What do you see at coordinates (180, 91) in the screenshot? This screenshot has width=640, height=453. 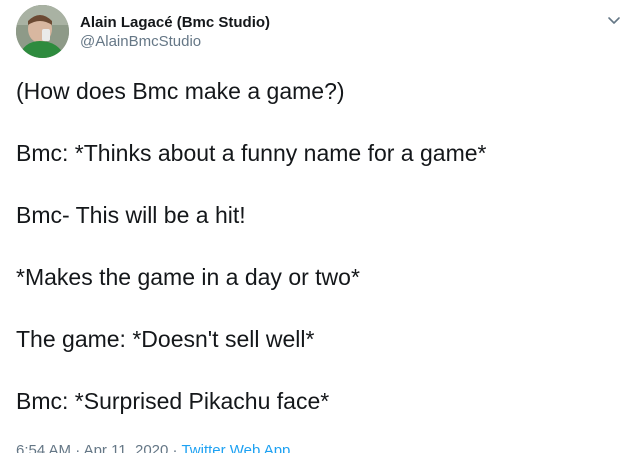 I see `tweet-line: (How does Bmc make a game?)` at bounding box center [180, 91].